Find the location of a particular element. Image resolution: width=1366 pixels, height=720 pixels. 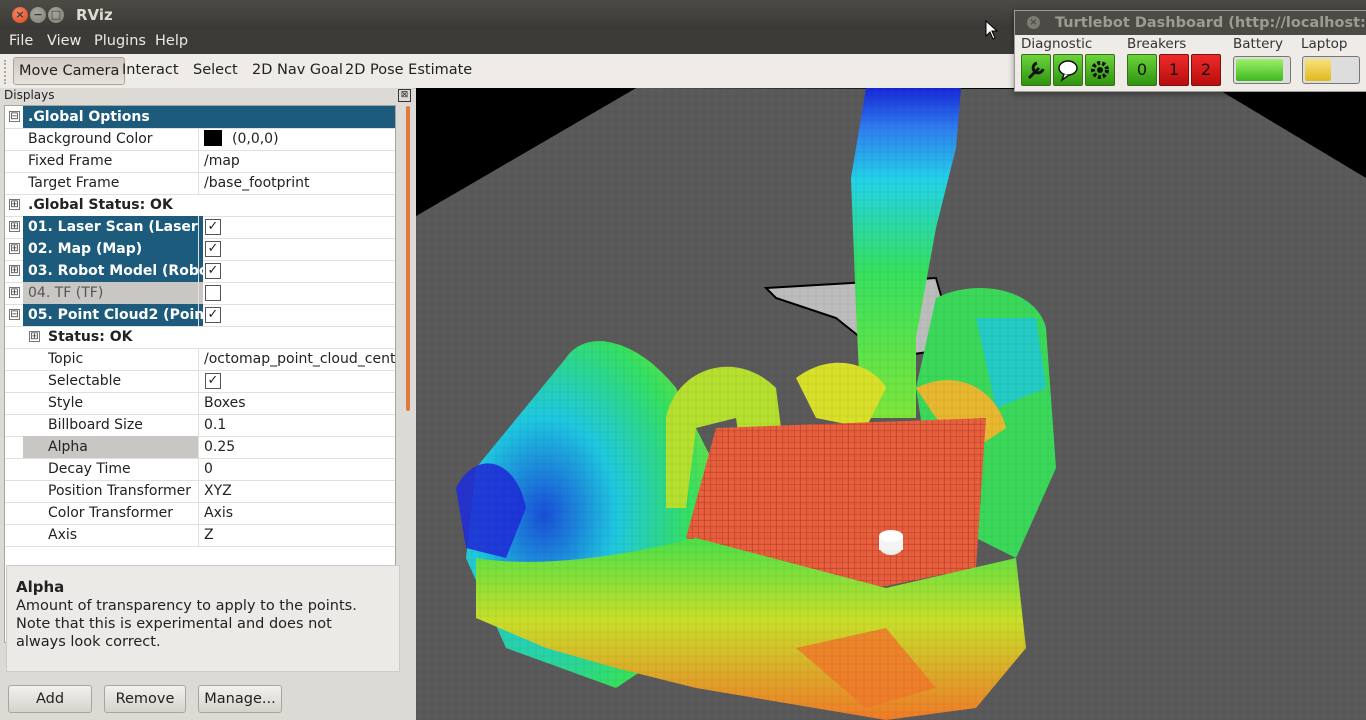

tree-row-target-frame: Target Frame /base_footprint is located at coordinates (200, 183).